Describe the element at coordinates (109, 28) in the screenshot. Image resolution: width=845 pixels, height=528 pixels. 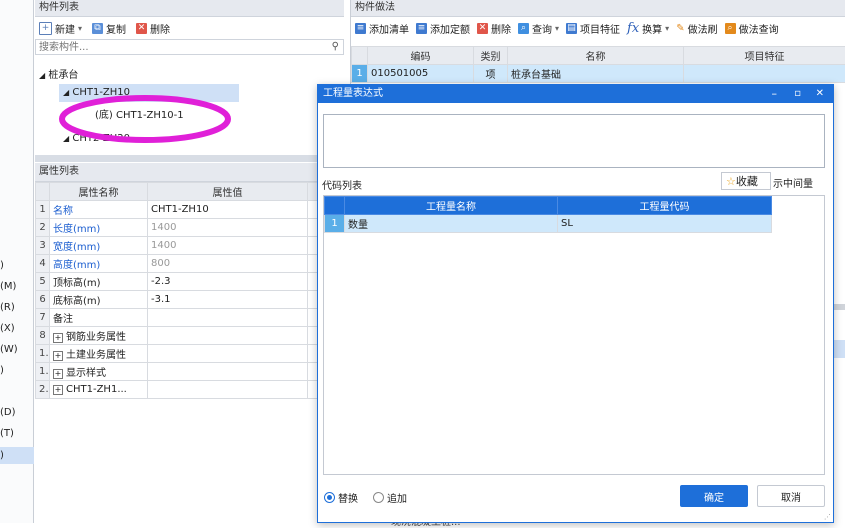
I see `copy-button: ⧉ 复制` at that location.